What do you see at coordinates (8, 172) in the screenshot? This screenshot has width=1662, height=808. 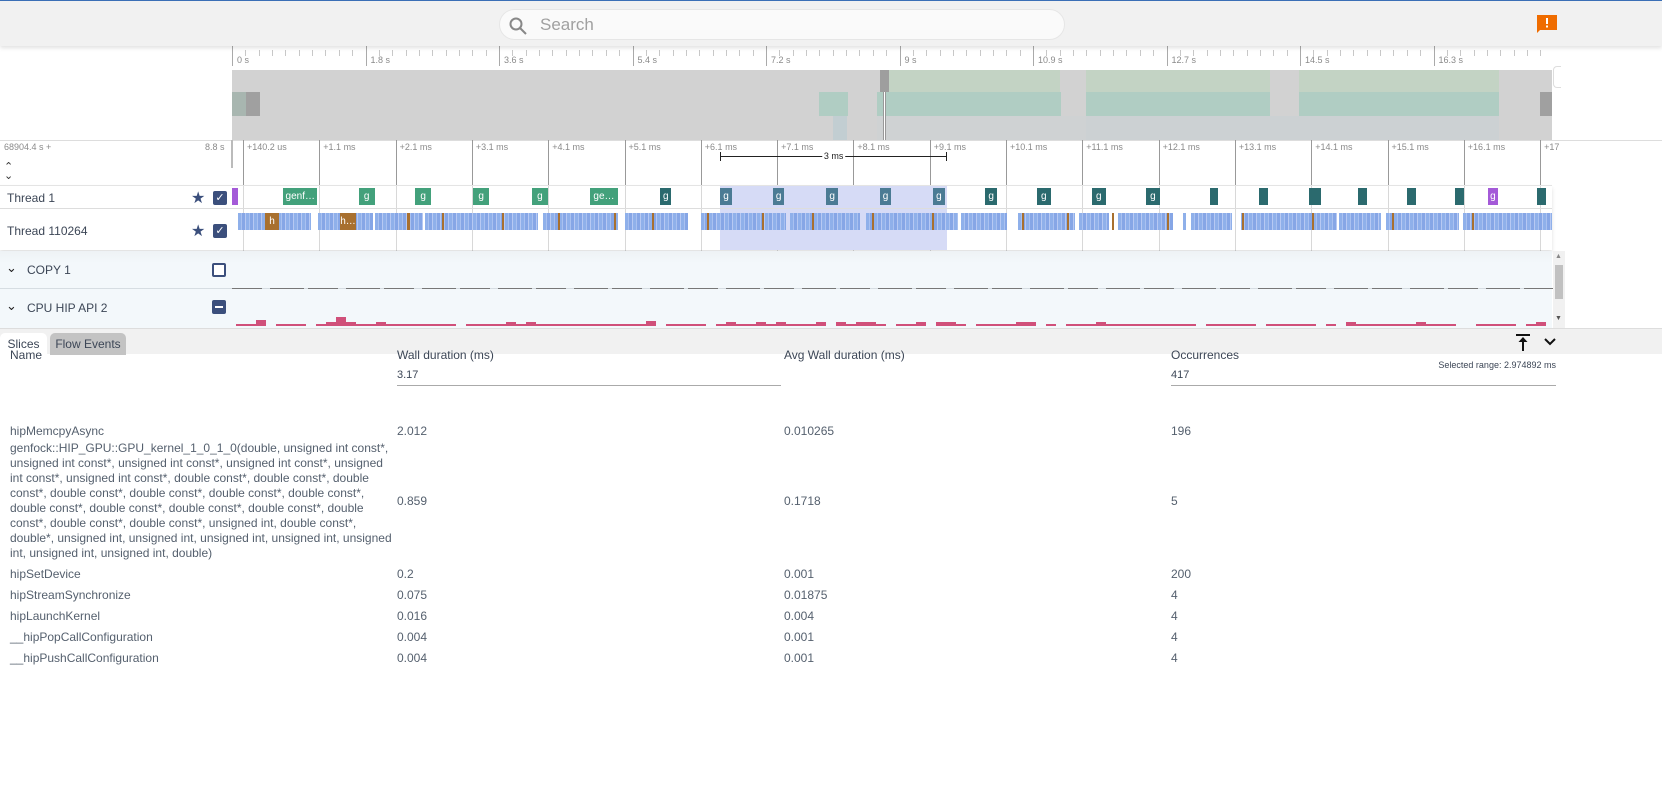 I see `expand-collapse-all-button: ⌃ ⌄` at bounding box center [8, 172].